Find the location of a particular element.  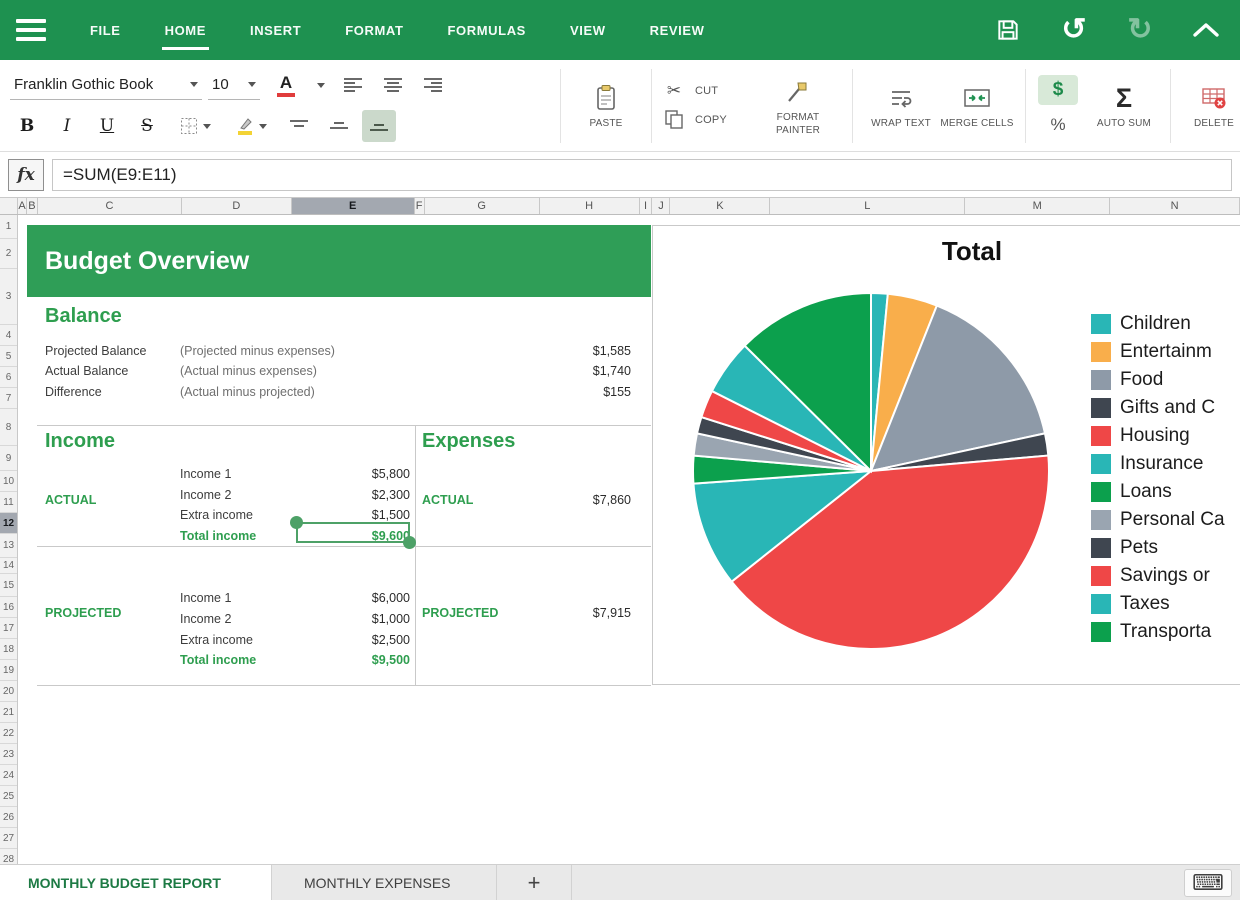

row-header-10: 10 is located at coordinates (8, 481).